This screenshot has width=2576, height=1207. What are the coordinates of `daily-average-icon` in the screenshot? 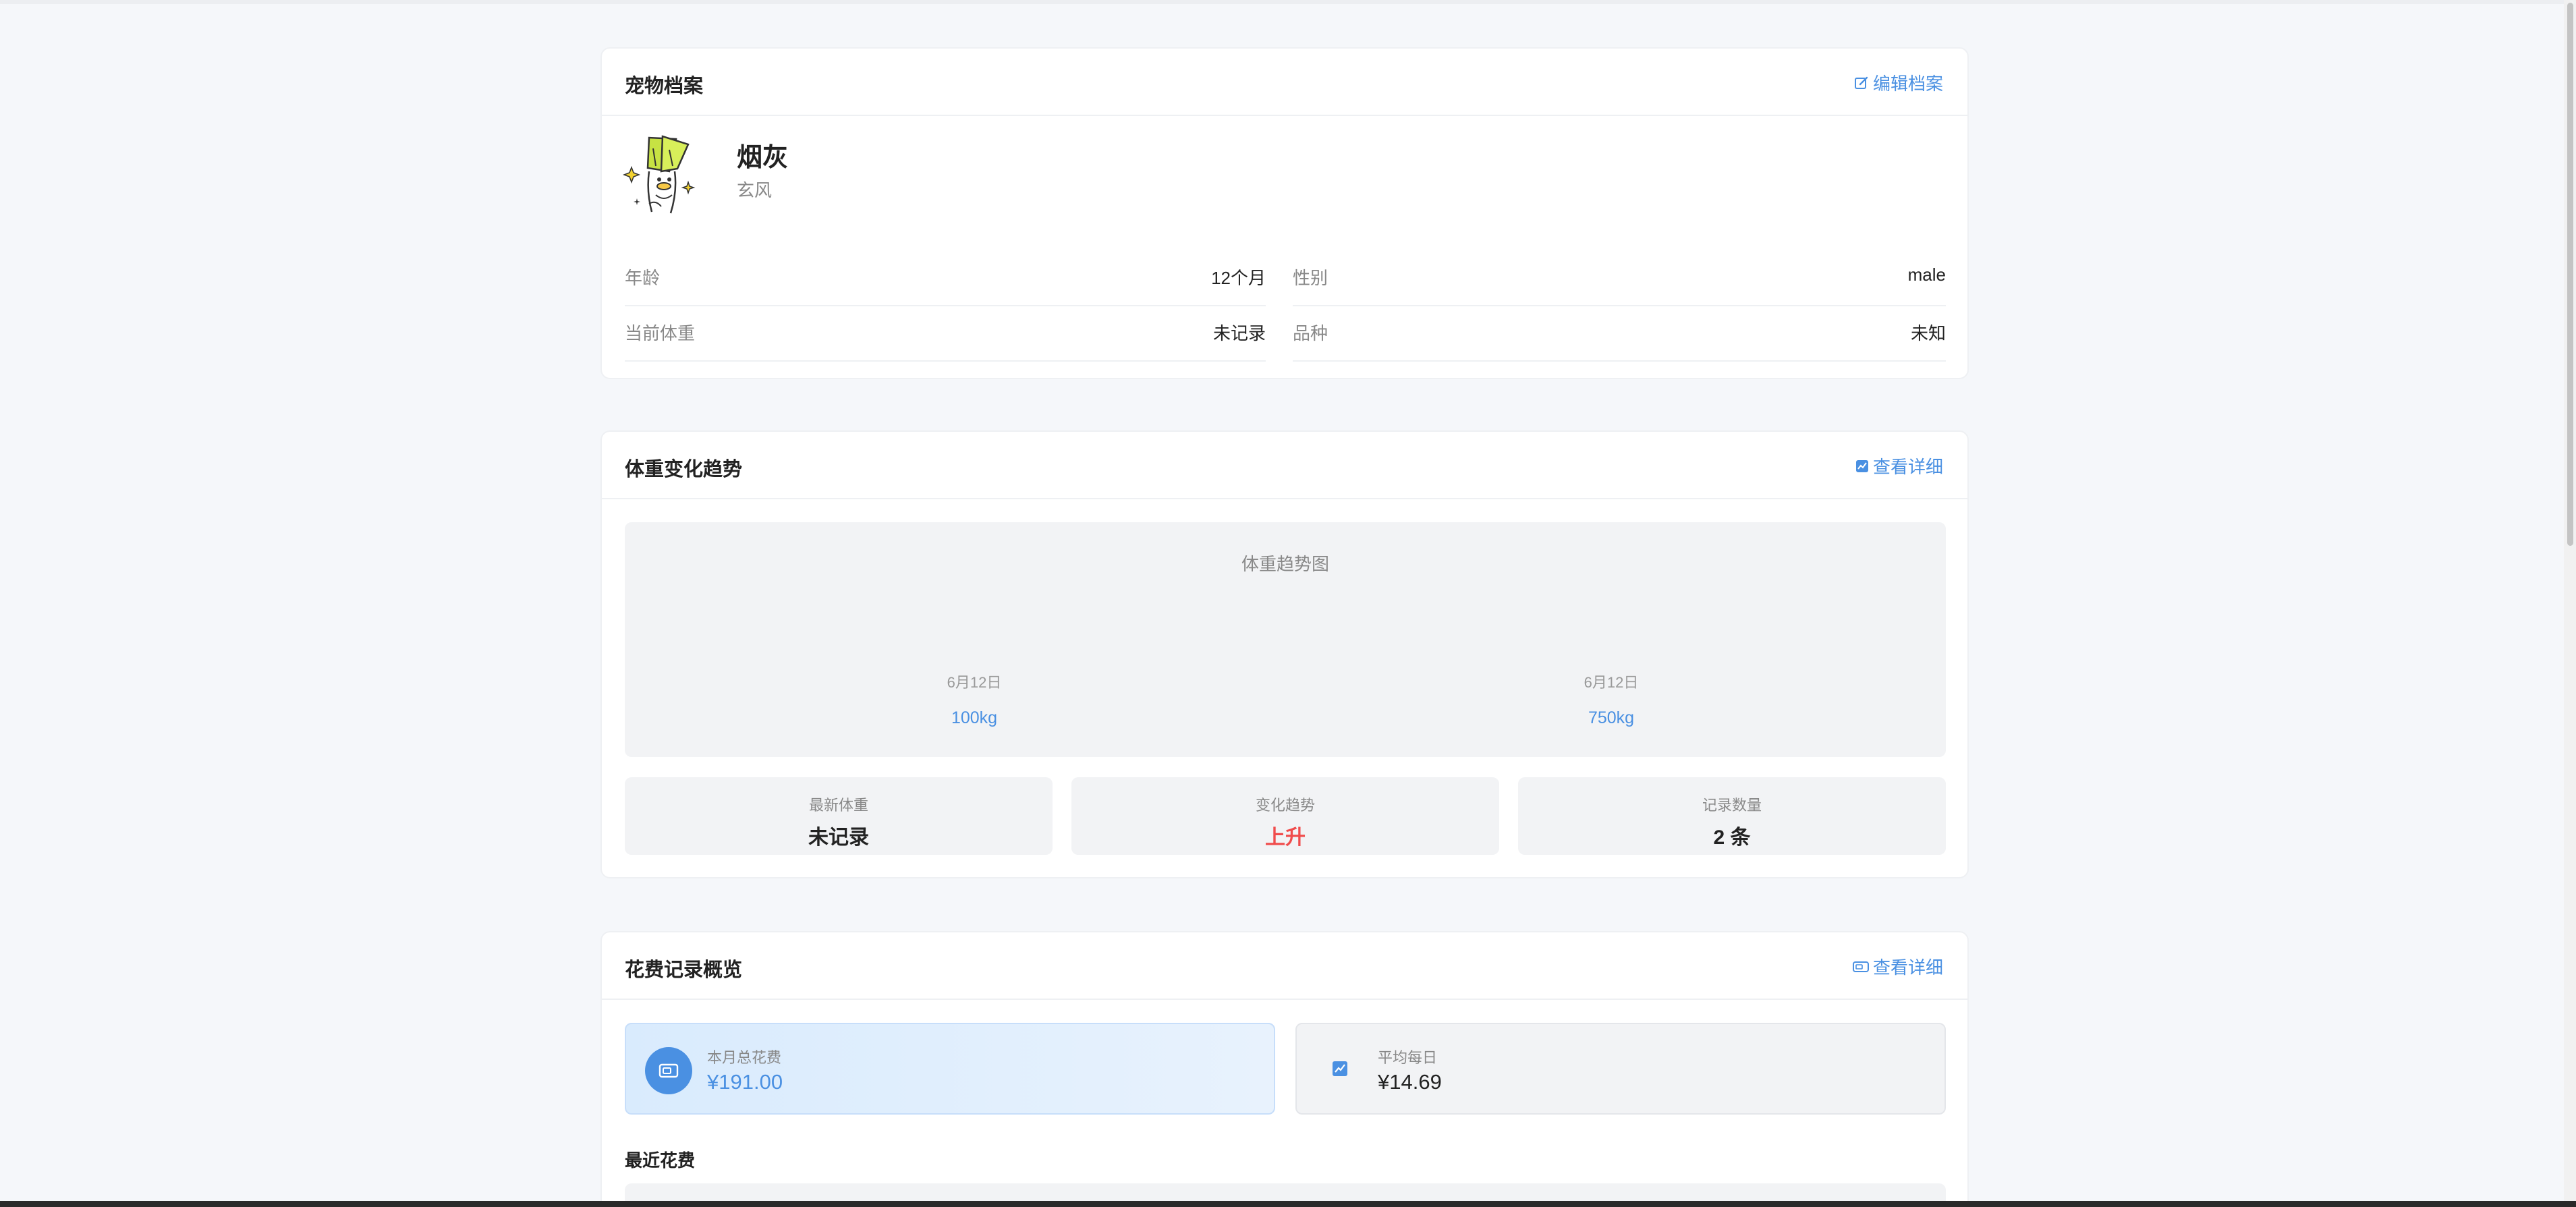 It's located at (1340, 1068).